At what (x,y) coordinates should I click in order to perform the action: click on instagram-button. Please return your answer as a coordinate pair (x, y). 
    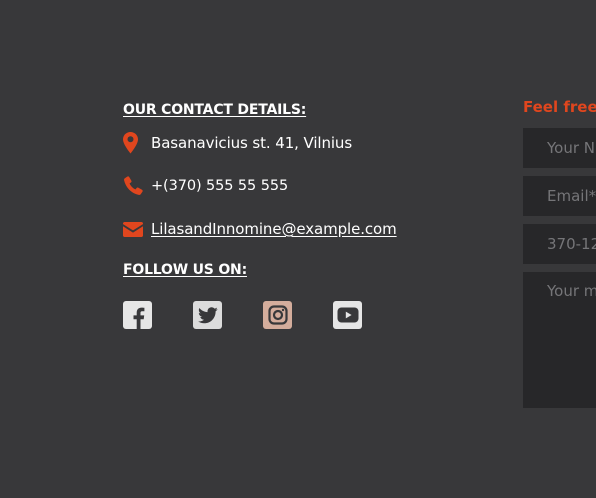
    Looking at the image, I should click on (277, 315).